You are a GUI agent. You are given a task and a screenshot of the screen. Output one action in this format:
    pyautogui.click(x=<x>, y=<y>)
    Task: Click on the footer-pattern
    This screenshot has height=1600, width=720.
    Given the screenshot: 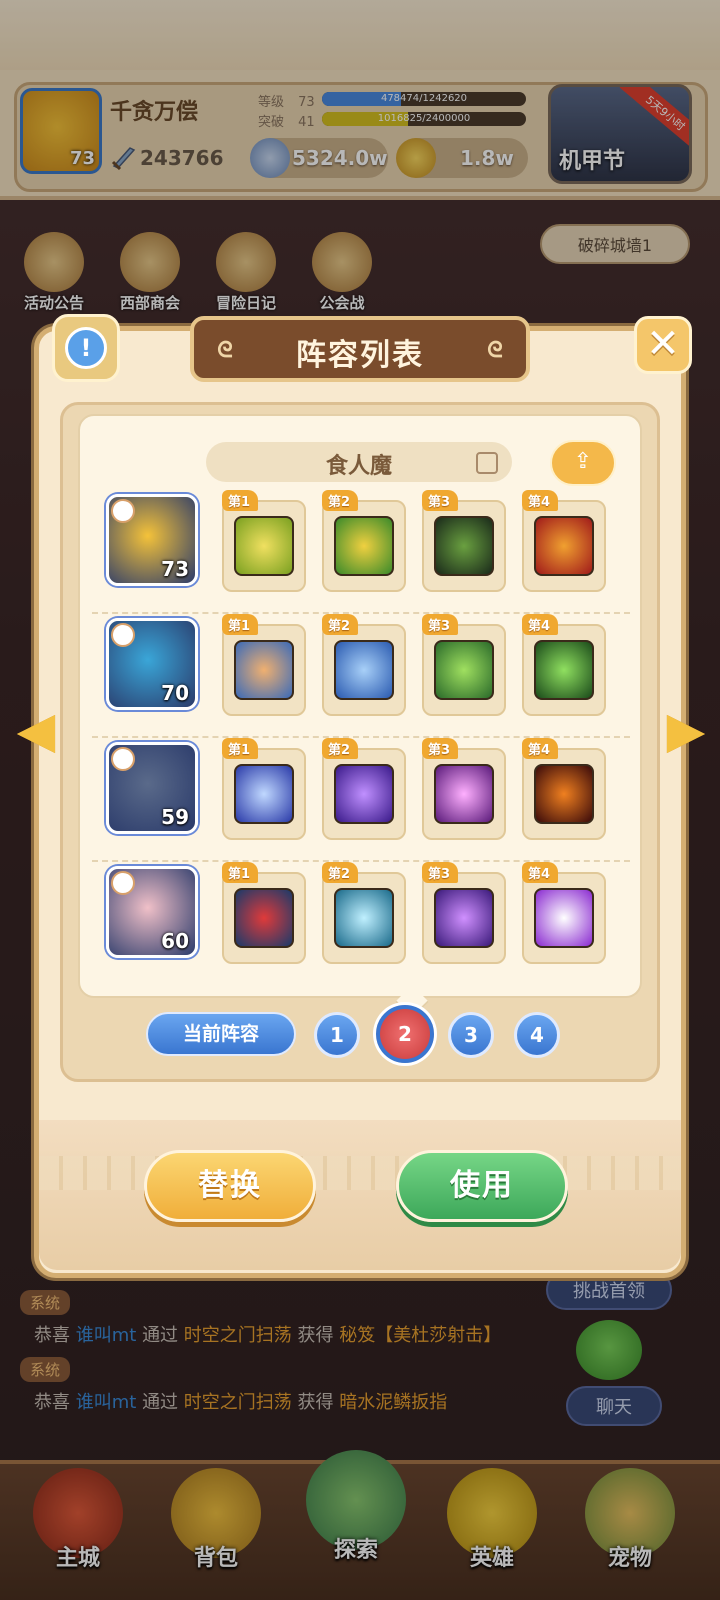 What is the action you would take?
    pyautogui.click(x=360, y=1173)
    